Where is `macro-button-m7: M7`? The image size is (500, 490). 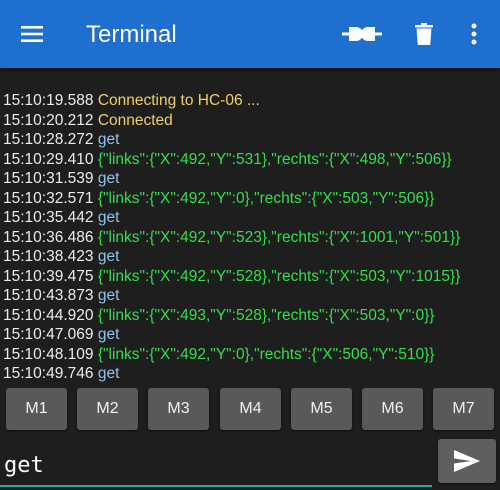 macro-button-m7: M7 is located at coordinates (463, 409).